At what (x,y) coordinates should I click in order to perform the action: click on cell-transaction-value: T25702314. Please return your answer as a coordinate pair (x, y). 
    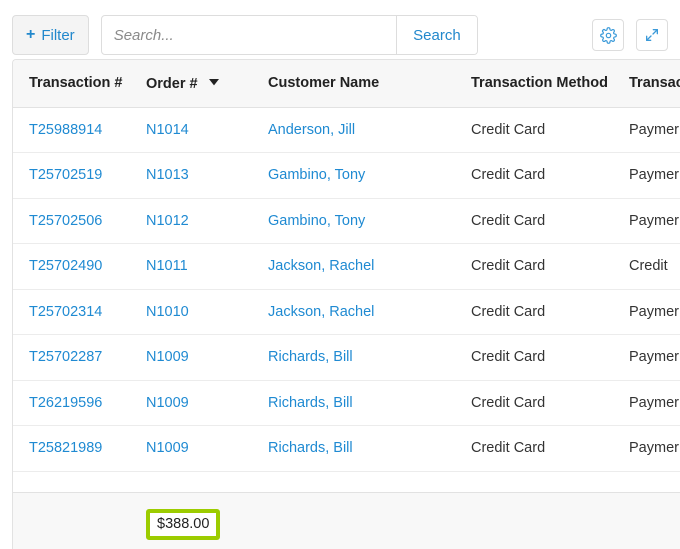
    Looking at the image, I should click on (65, 312).